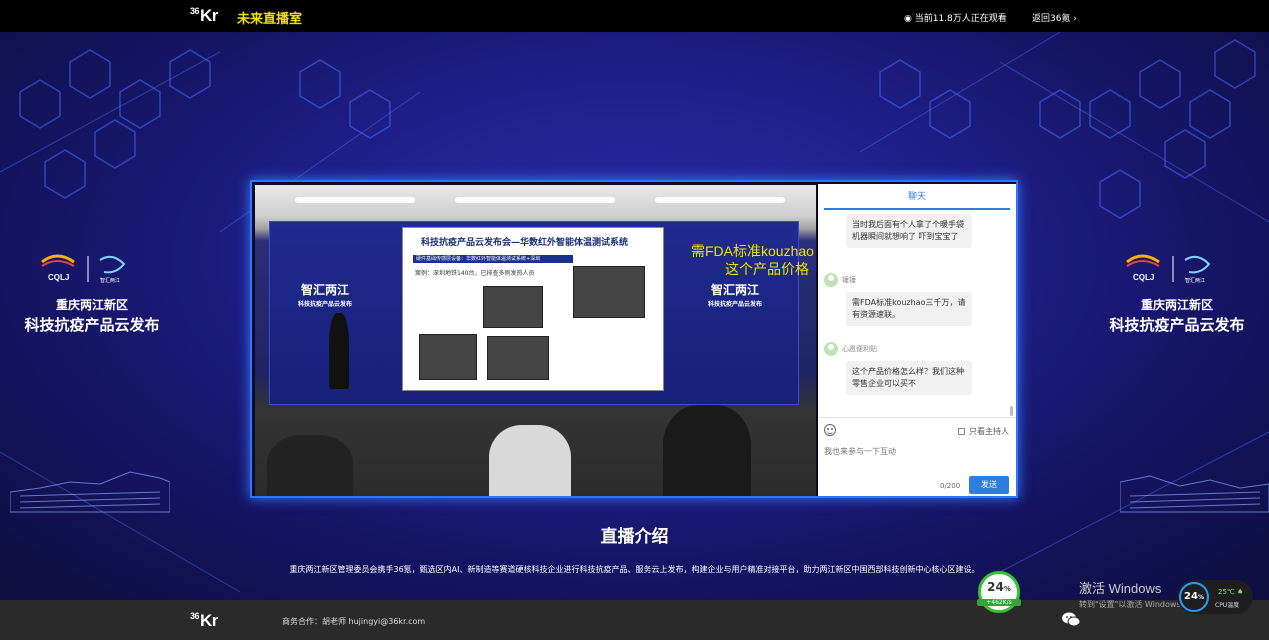 The height and width of the screenshot is (640, 1269). What do you see at coordinates (1231, 592) in the screenshot?
I see `cpu-temperature: 25℃ ♠` at bounding box center [1231, 592].